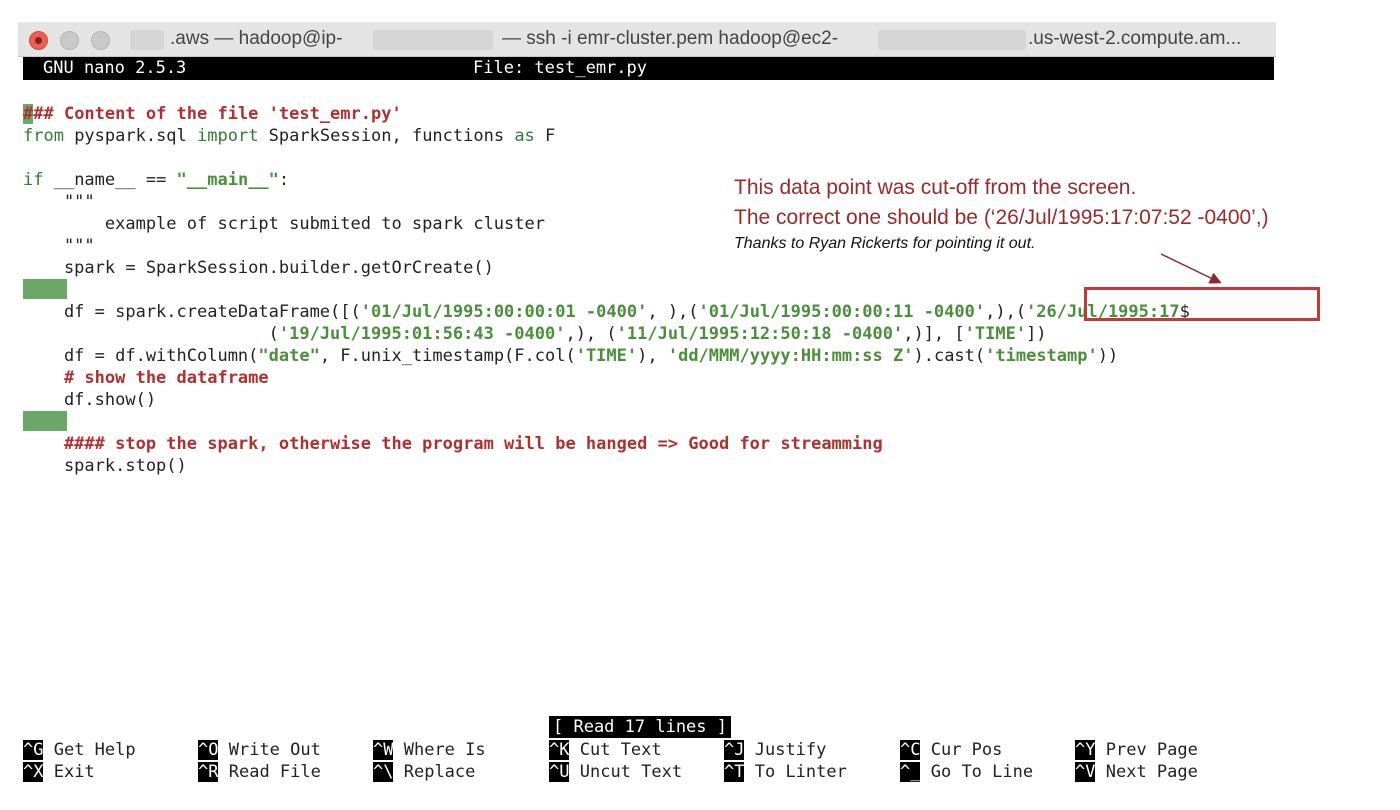 This screenshot has width=1400, height=810. What do you see at coordinates (59, 772) in the screenshot?
I see `shortcut-exit: ^X Exit` at bounding box center [59, 772].